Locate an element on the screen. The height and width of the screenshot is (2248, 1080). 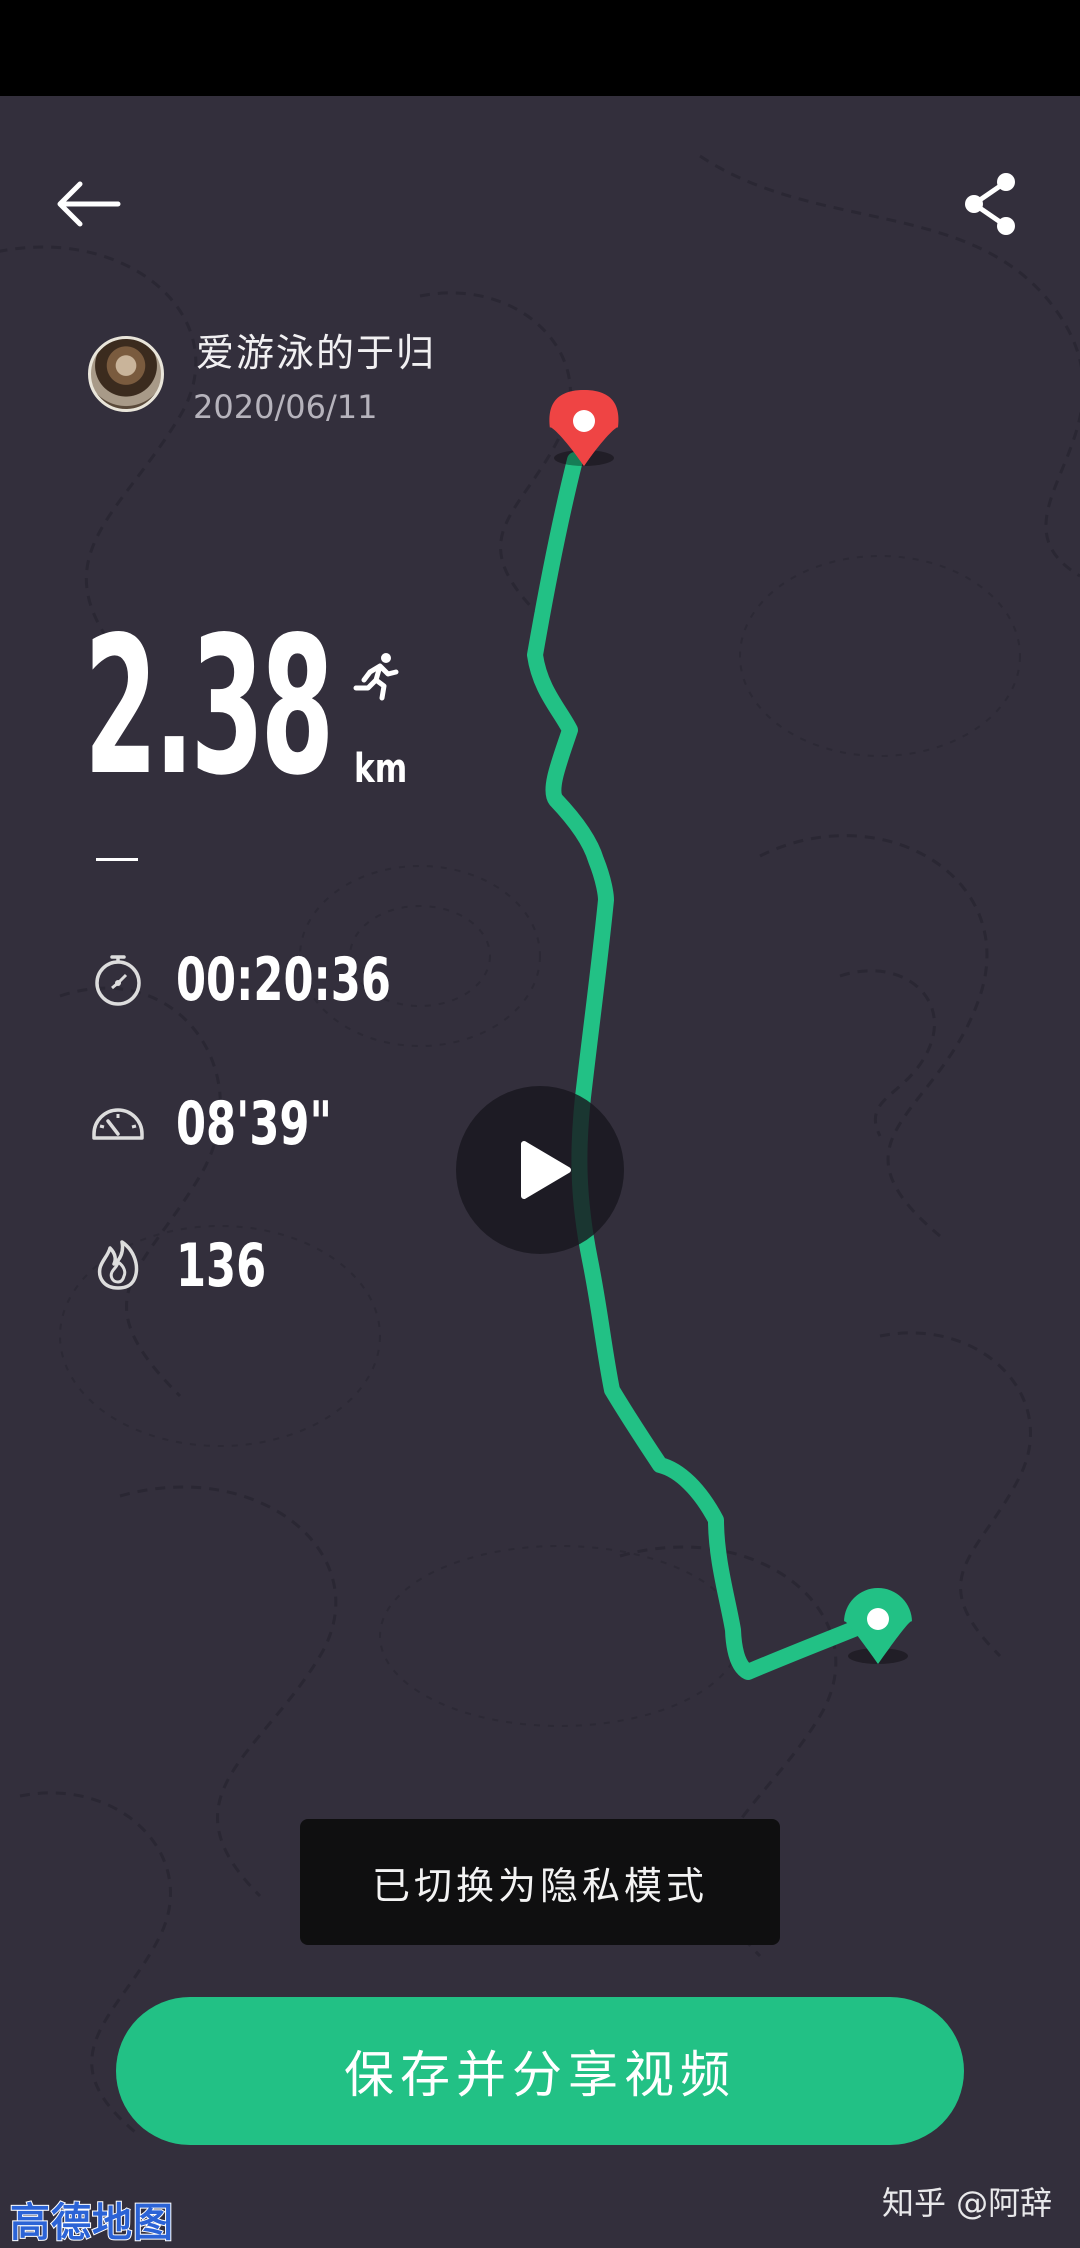
distance-unit: km is located at coordinates (381, 769).